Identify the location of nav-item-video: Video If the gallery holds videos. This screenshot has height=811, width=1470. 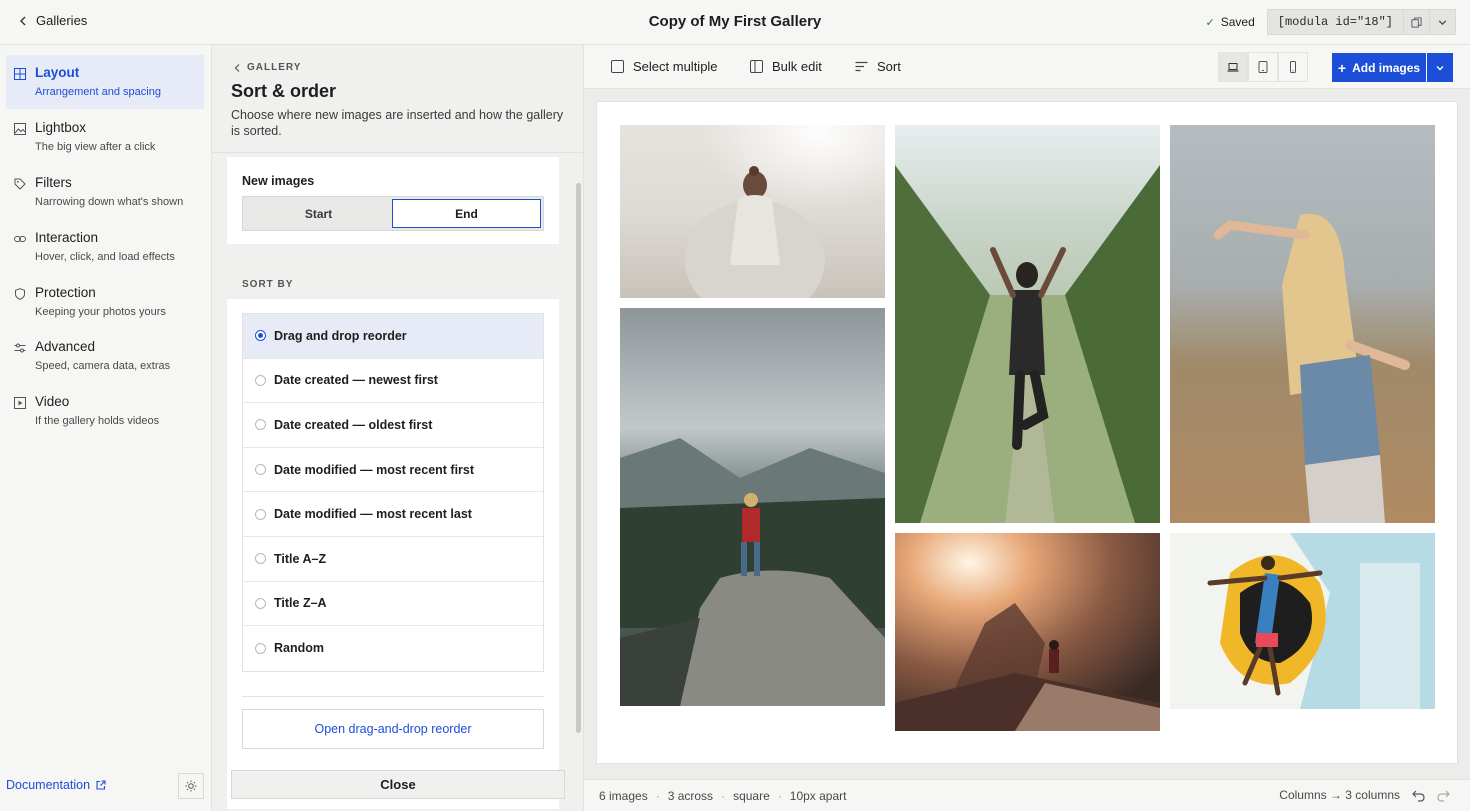
(105, 411).